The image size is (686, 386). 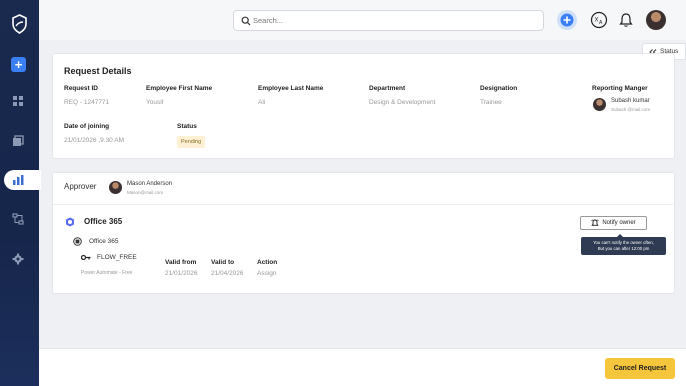 I want to click on designation-value: Trainee, so click(x=491, y=102).